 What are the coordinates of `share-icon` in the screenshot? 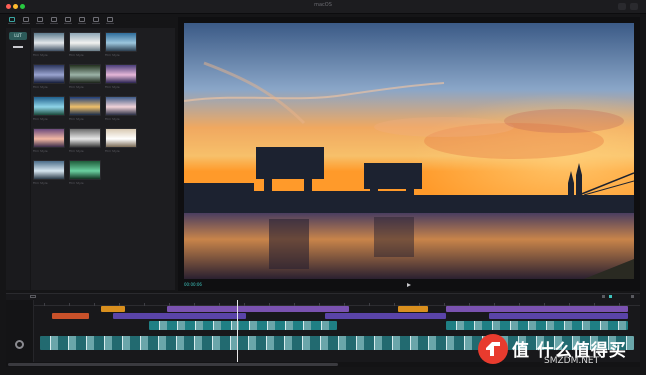 It's located at (622, 6).